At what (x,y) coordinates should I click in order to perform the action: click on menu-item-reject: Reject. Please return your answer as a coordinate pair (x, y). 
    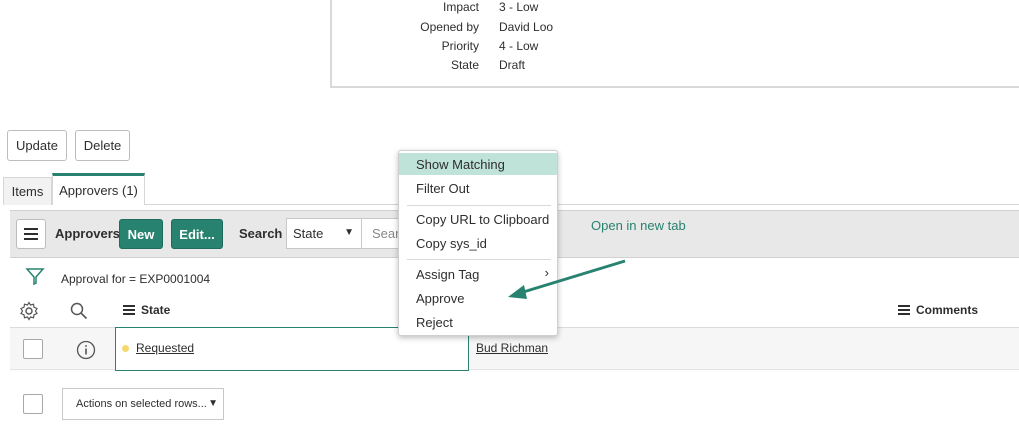
    Looking at the image, I should click on (478, 322).